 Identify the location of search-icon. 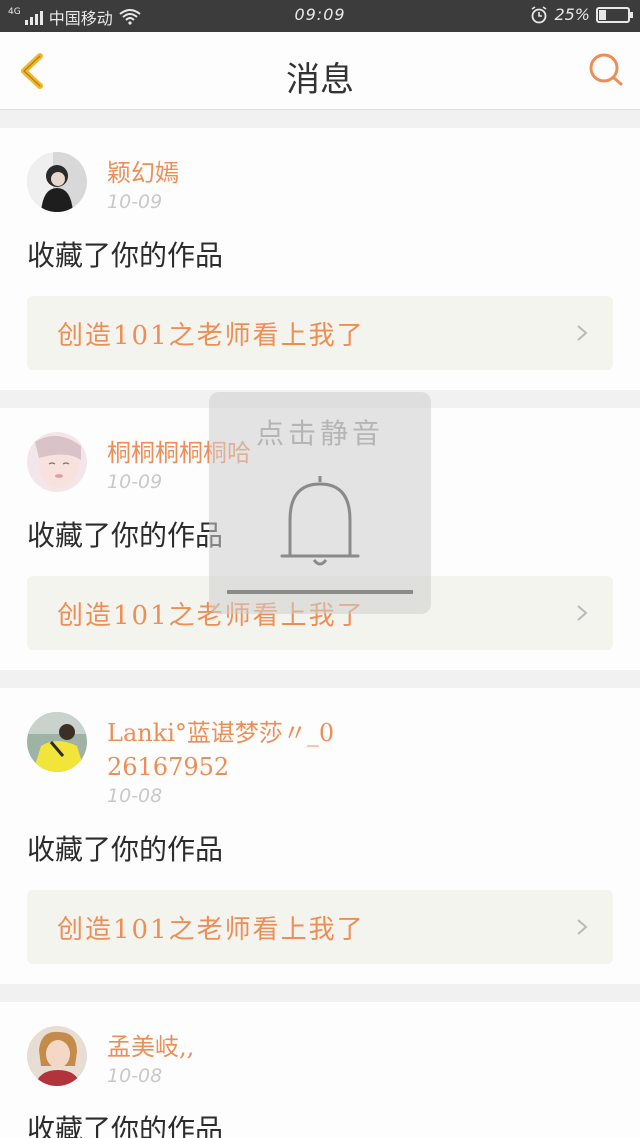
(606, 70).